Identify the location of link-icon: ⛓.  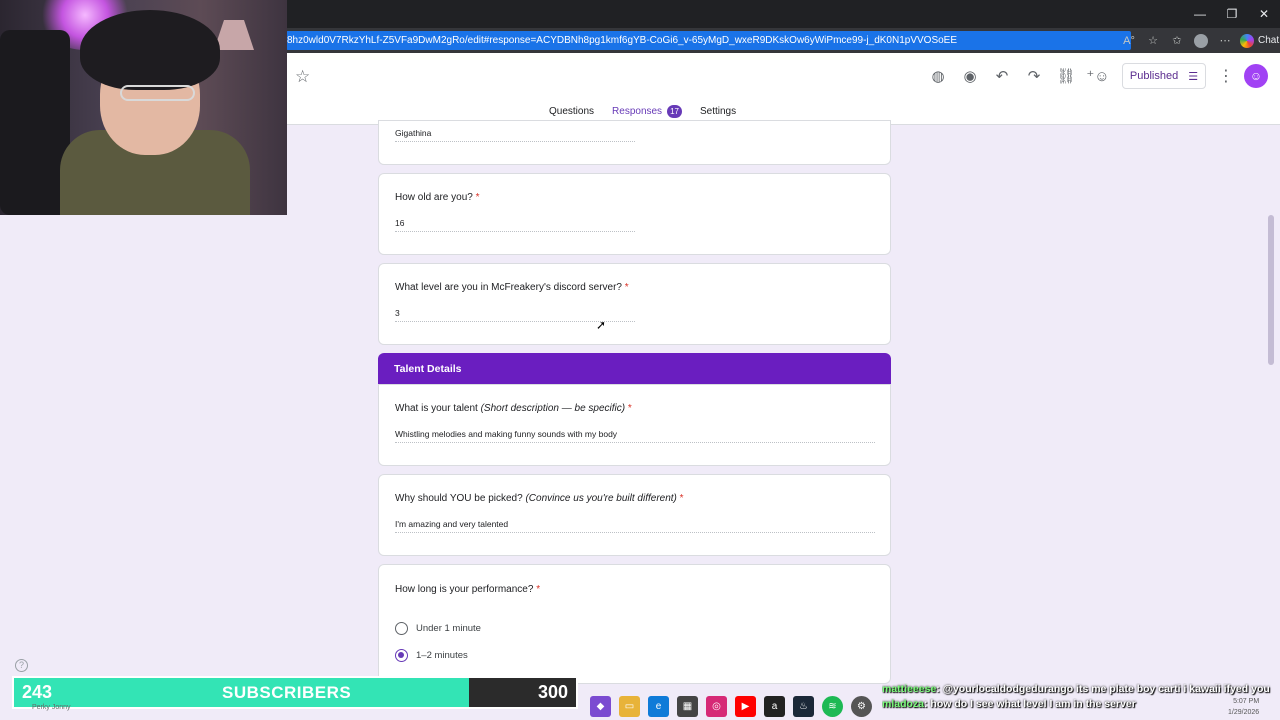
(1066, 76).